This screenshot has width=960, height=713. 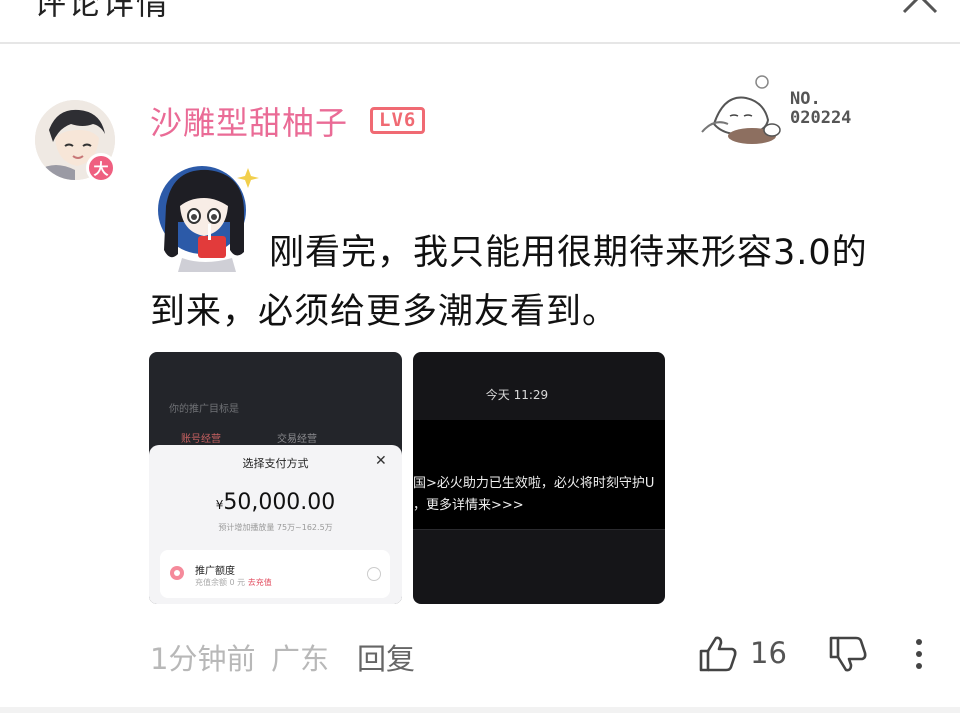 What do you see at coordinates (297, 439) in the screenshot?
I see `screenshot-tab: 交易经营` at bounding box center [297, 439].